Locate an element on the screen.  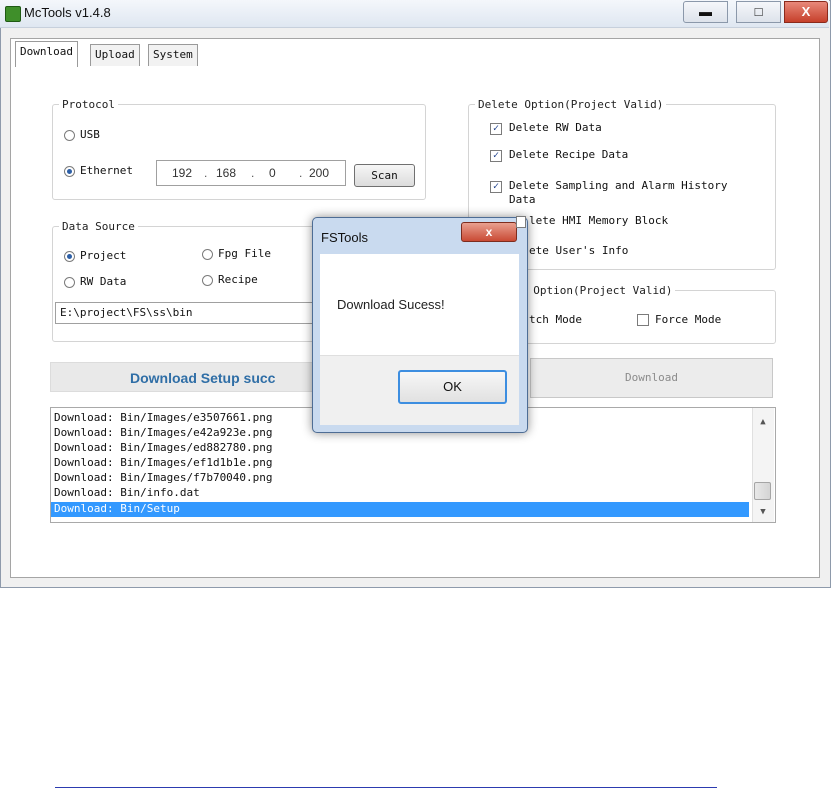
log-line-selected: Download: Bin/Setup is located at coordinates (117, 509).